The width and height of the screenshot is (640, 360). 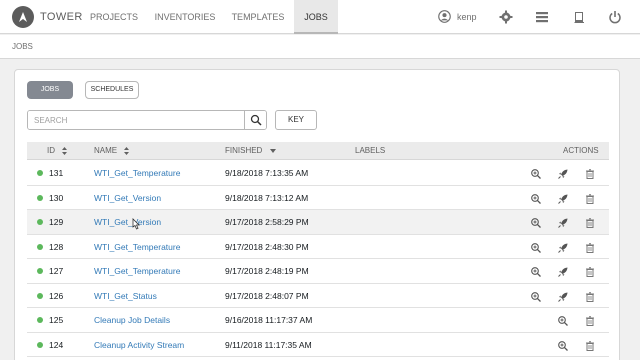 I want to click on breadcrumb-bar: JOBS, so click(x=320, y=47).